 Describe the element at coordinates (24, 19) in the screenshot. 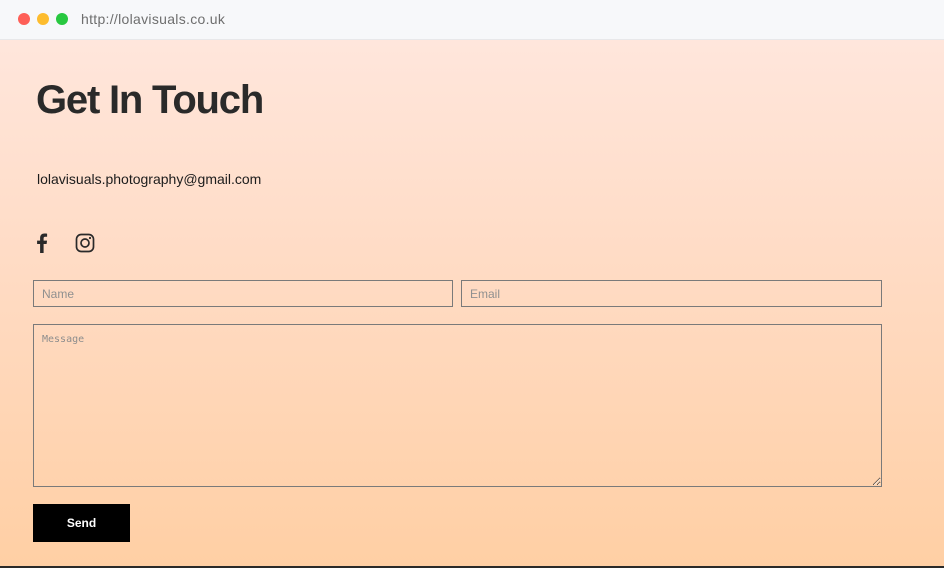

I see `close-window-button` at that location.